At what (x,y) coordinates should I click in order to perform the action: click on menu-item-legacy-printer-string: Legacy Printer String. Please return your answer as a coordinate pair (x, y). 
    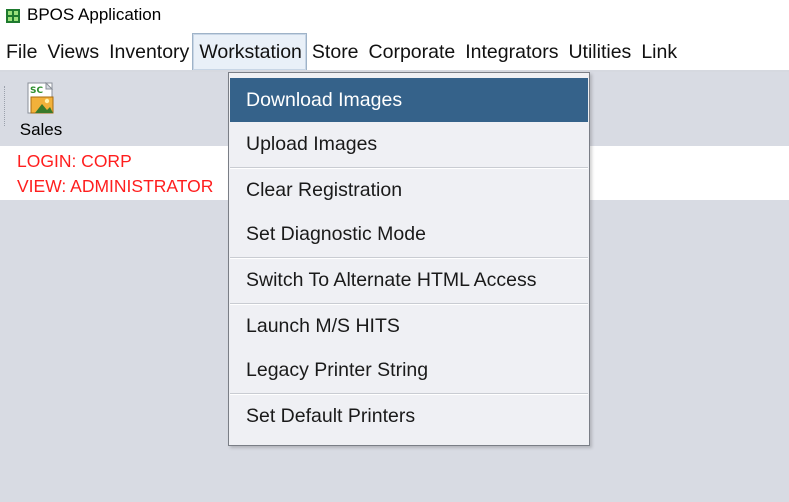
    Looking at the image, I should click on (409, 370).